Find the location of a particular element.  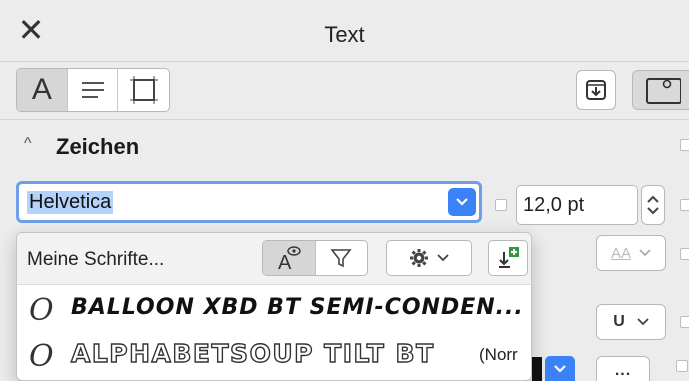

font-family-combobox: Helvetica is located at coordinates (249, 202).